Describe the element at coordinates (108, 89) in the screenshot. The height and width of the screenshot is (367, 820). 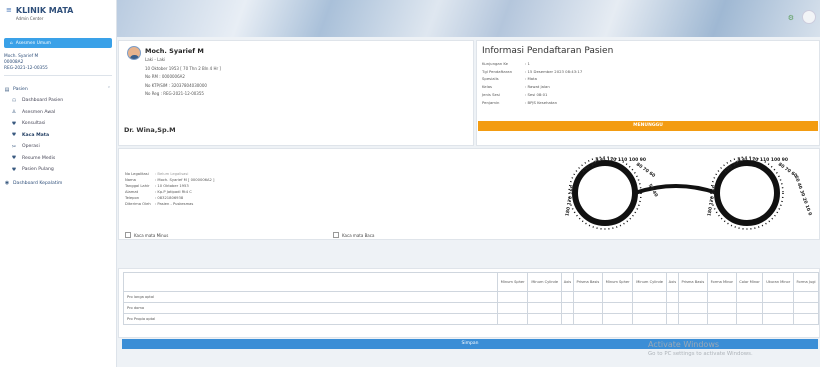
I see `chevron-down-icon: ˅` at that location.